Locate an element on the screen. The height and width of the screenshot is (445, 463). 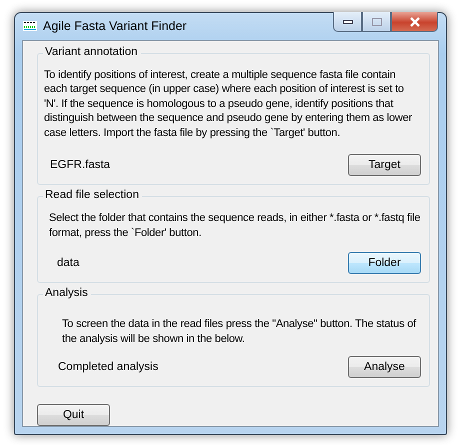
button: Analyse is located at coordinates (384, 367).